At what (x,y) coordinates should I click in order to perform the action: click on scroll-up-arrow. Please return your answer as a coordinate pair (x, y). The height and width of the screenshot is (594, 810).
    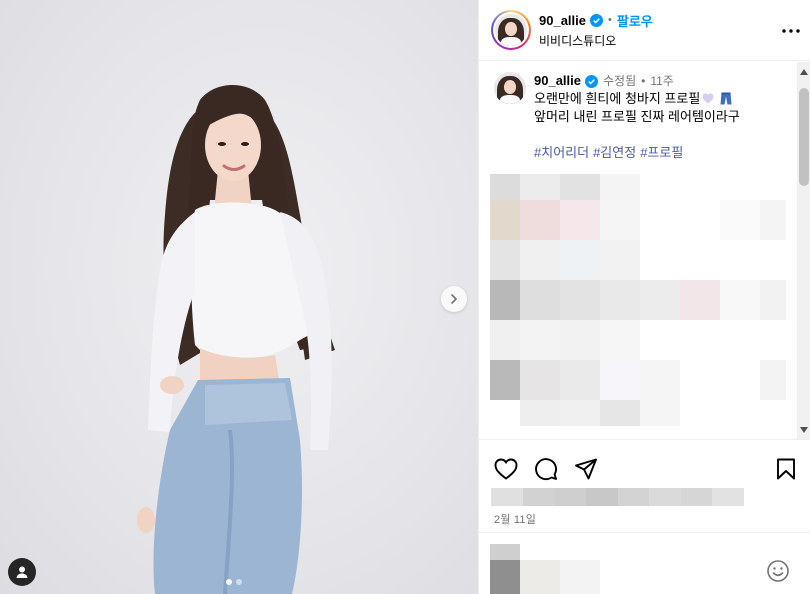
    Looking at the image, I should click on (804, 72).